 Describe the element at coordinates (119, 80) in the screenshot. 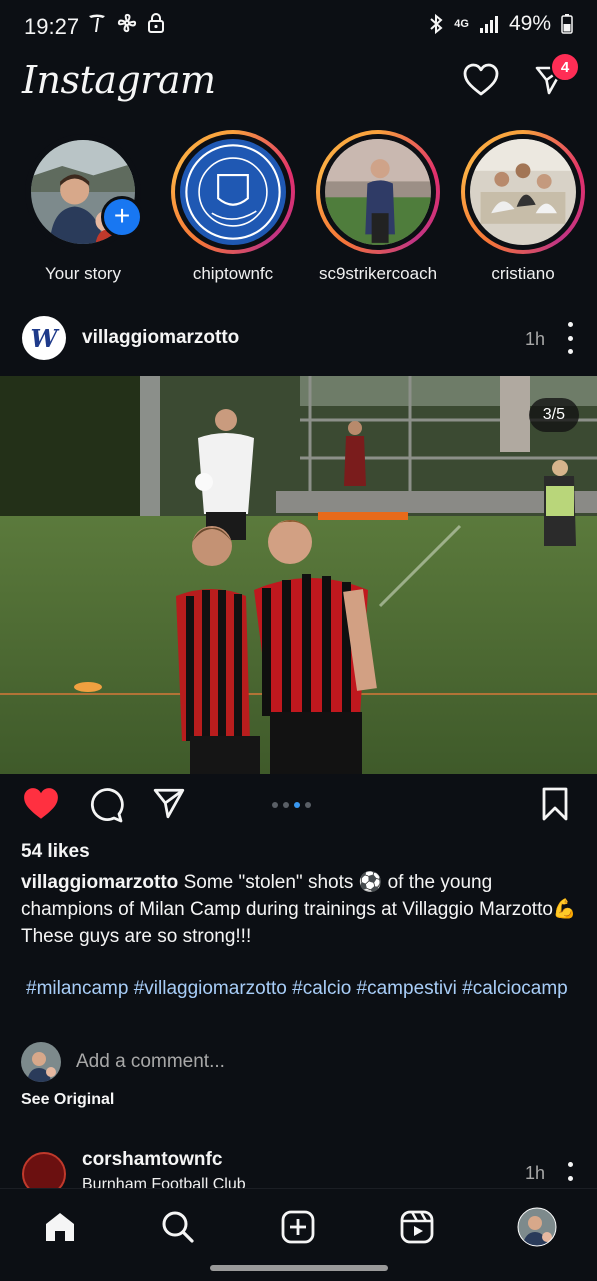

I see `instagram-logo: Instagram` at that location.